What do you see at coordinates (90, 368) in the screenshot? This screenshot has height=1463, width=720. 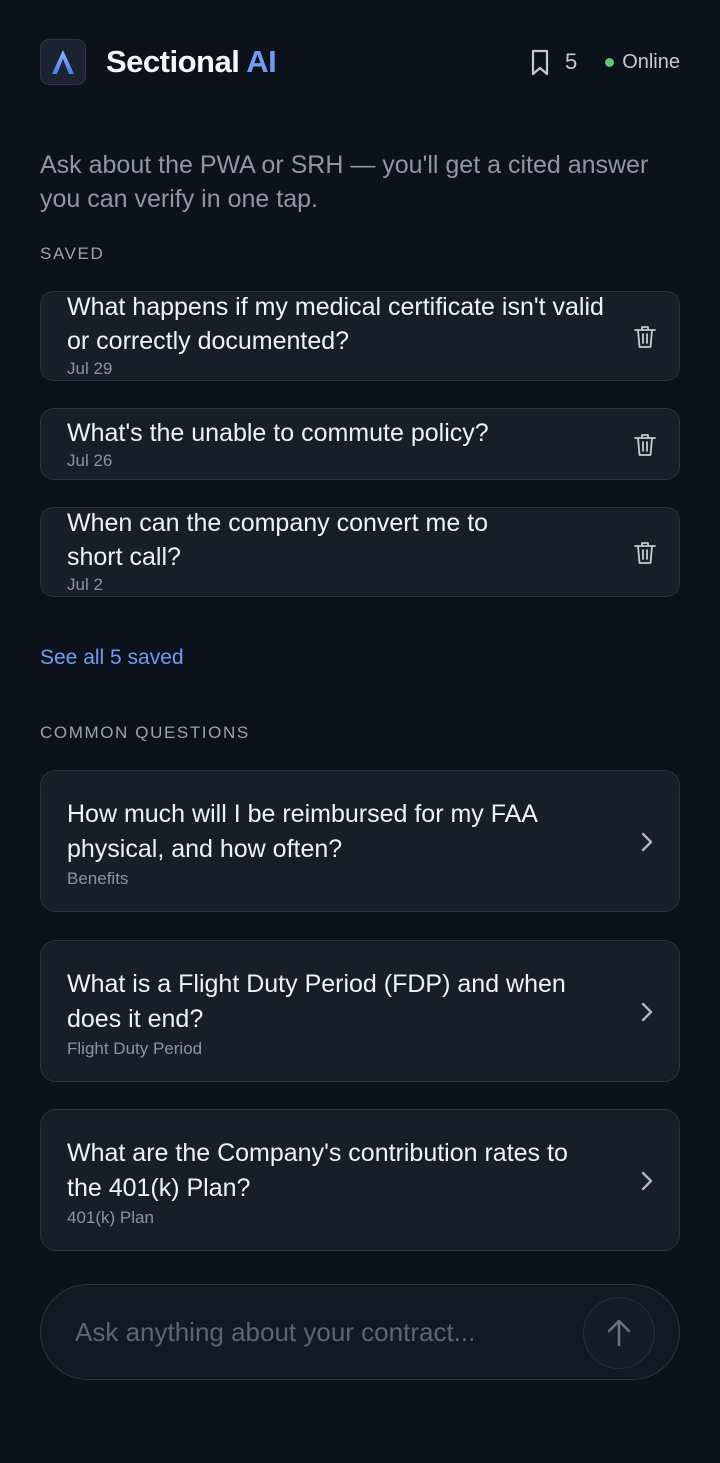 I see `saved-item-date: Jul 29` at bounding box center [90, 368].